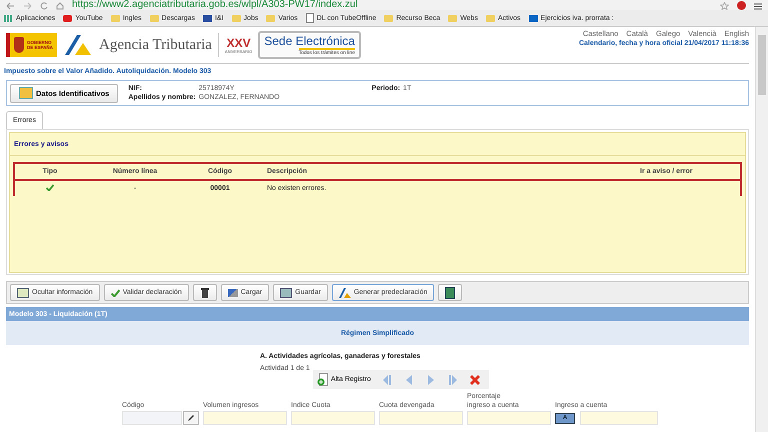 Image resolution: width=768 pixels, height=432 pixels. I want to click on pencil-icon, so click(191, 418).